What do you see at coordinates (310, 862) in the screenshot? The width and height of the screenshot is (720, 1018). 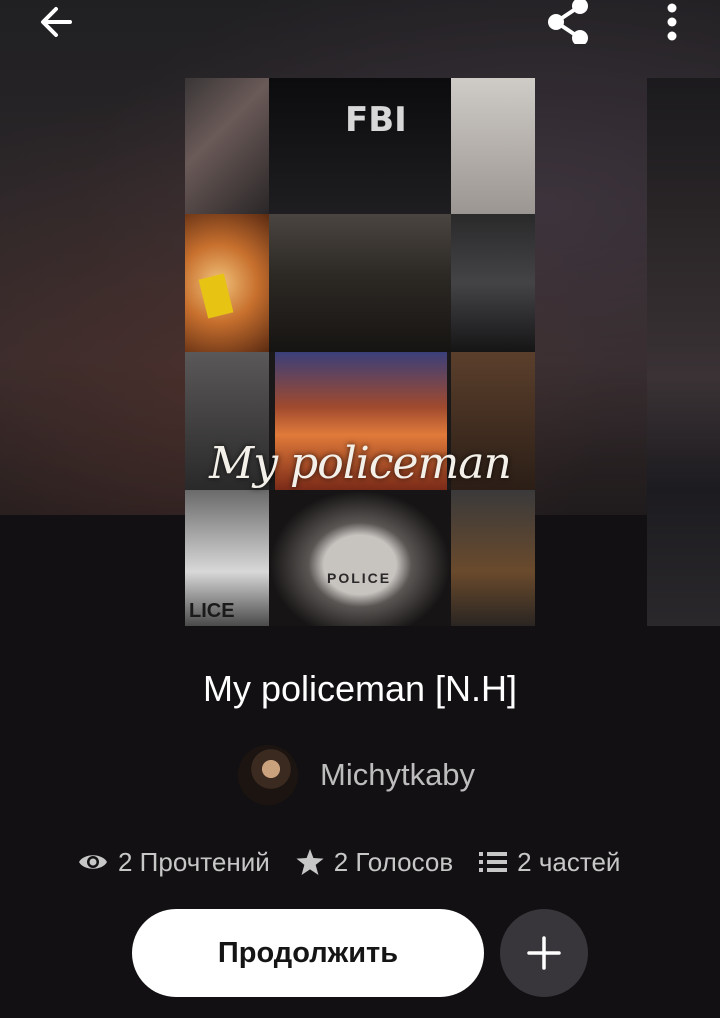 I see `star-icon` at bounding box center [310, 862].